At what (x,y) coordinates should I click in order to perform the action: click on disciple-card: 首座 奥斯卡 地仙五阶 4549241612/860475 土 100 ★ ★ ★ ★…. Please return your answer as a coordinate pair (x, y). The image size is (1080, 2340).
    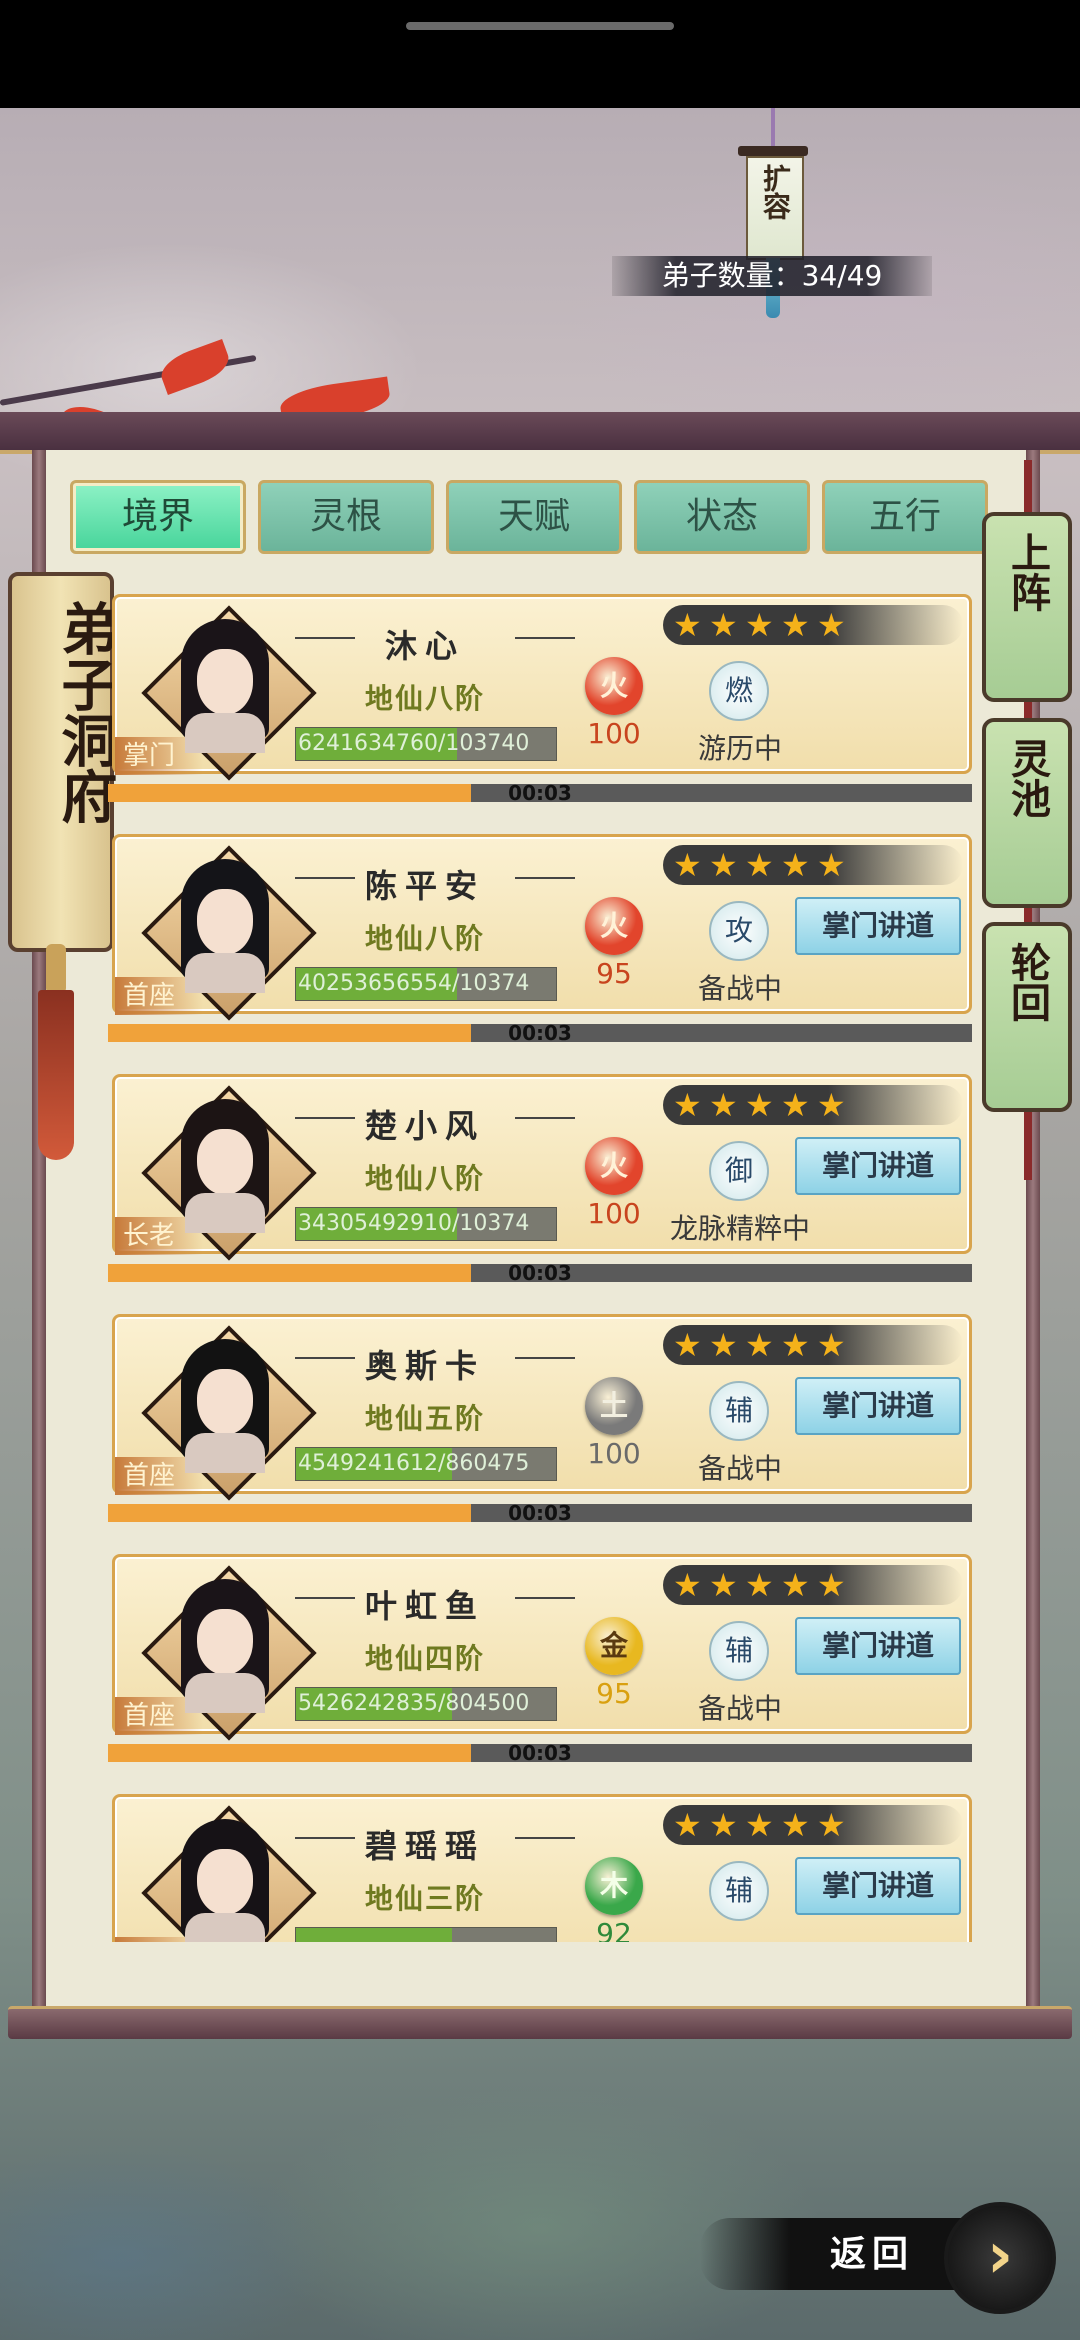
    Looking at the image, I should click on (540, 1421).